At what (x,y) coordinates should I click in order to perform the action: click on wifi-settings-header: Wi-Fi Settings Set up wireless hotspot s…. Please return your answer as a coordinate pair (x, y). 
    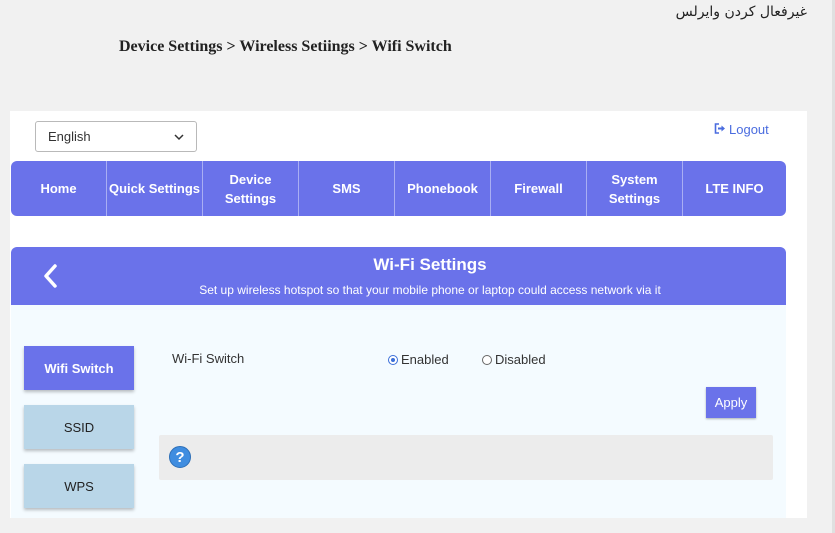
    Looking at the image, I should click on (398, 276).